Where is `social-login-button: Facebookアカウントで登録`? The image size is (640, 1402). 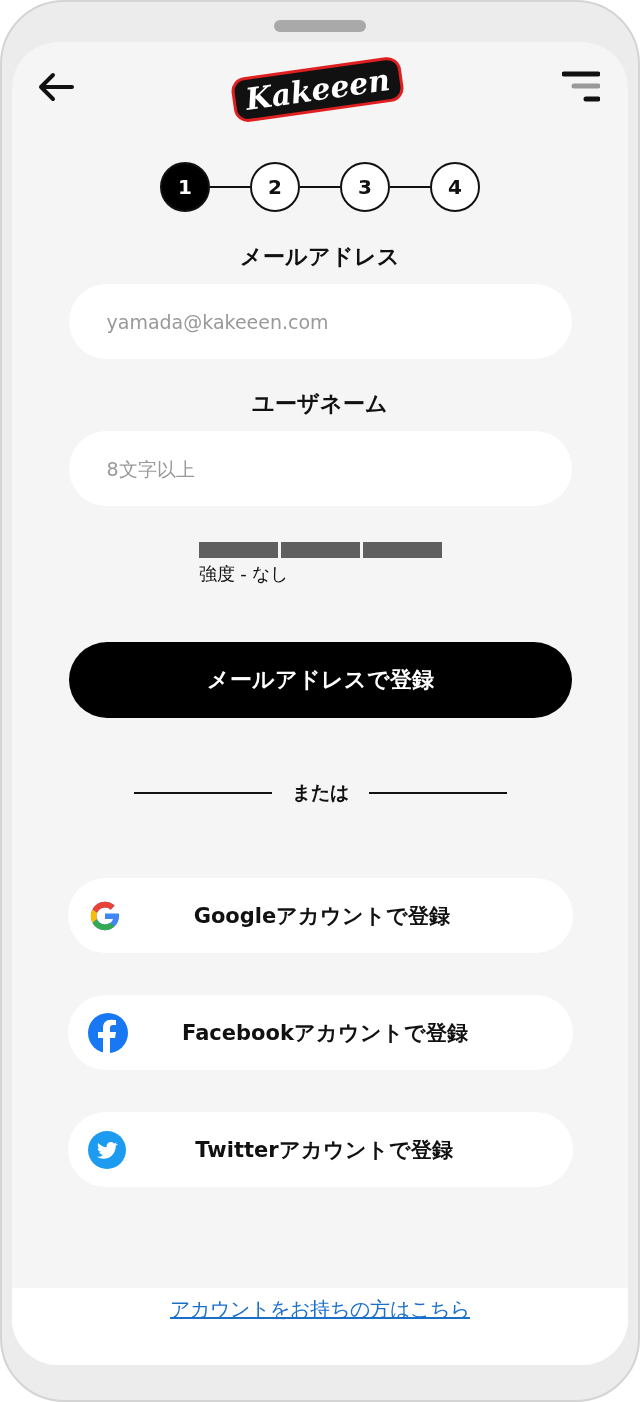
social-login-button: Facebookアカウントで登録 is located at coordinates (320, 1032).